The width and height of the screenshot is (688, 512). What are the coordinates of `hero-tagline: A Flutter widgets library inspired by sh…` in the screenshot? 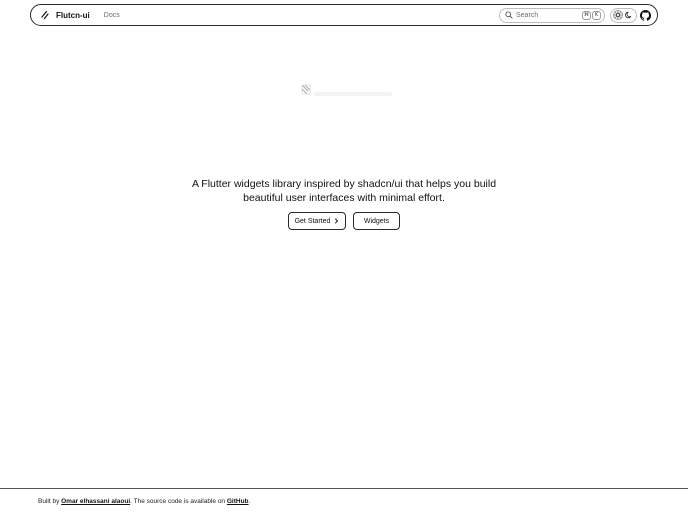 It's located at (344, 191).